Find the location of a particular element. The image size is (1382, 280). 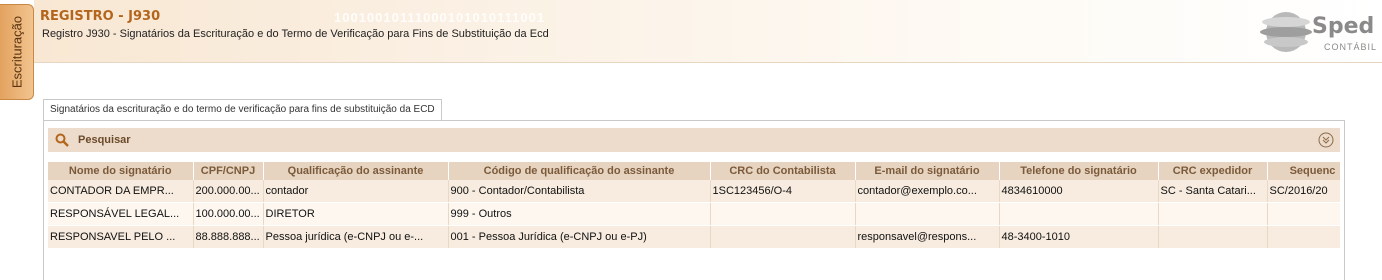

sped-logo: Sped CONTÁBIL is located at coordinates (1318, 32).